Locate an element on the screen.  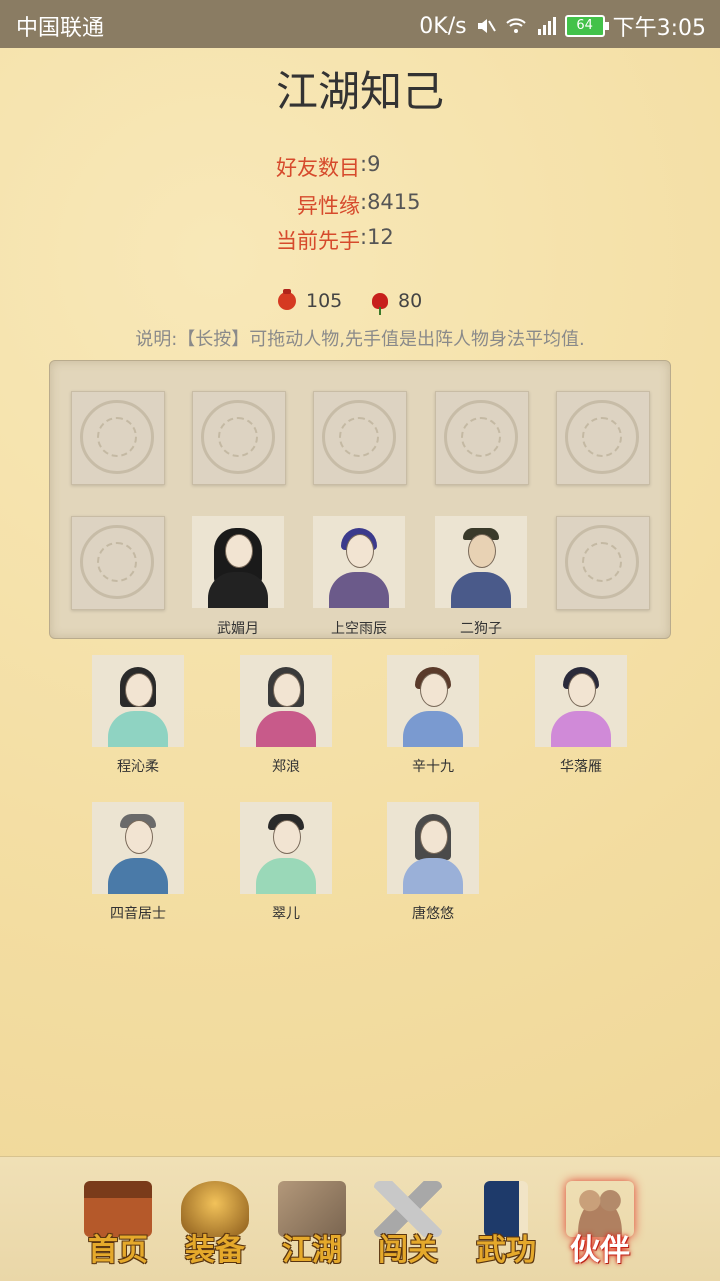
formation-character-name: 二狗子 is located at coordinates (481, 629).